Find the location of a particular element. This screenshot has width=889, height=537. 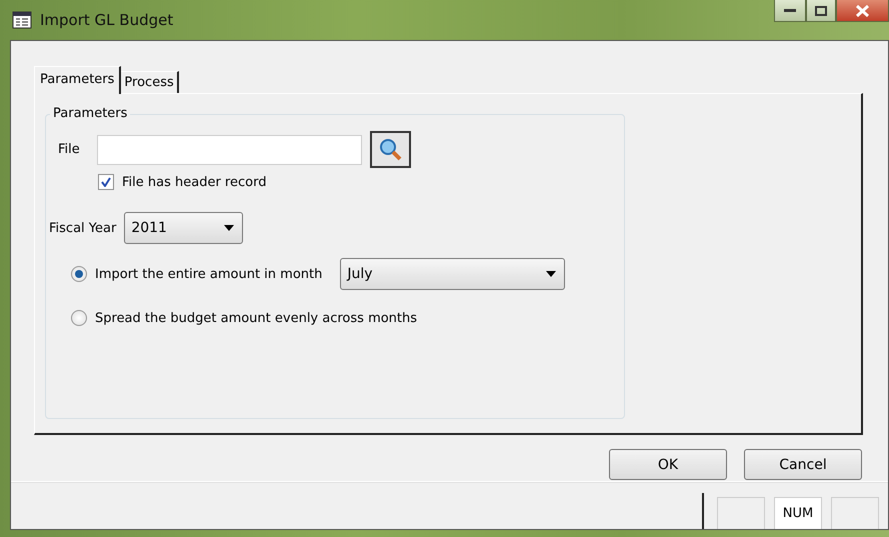

maximize-button is located at coordinates (821, 11).